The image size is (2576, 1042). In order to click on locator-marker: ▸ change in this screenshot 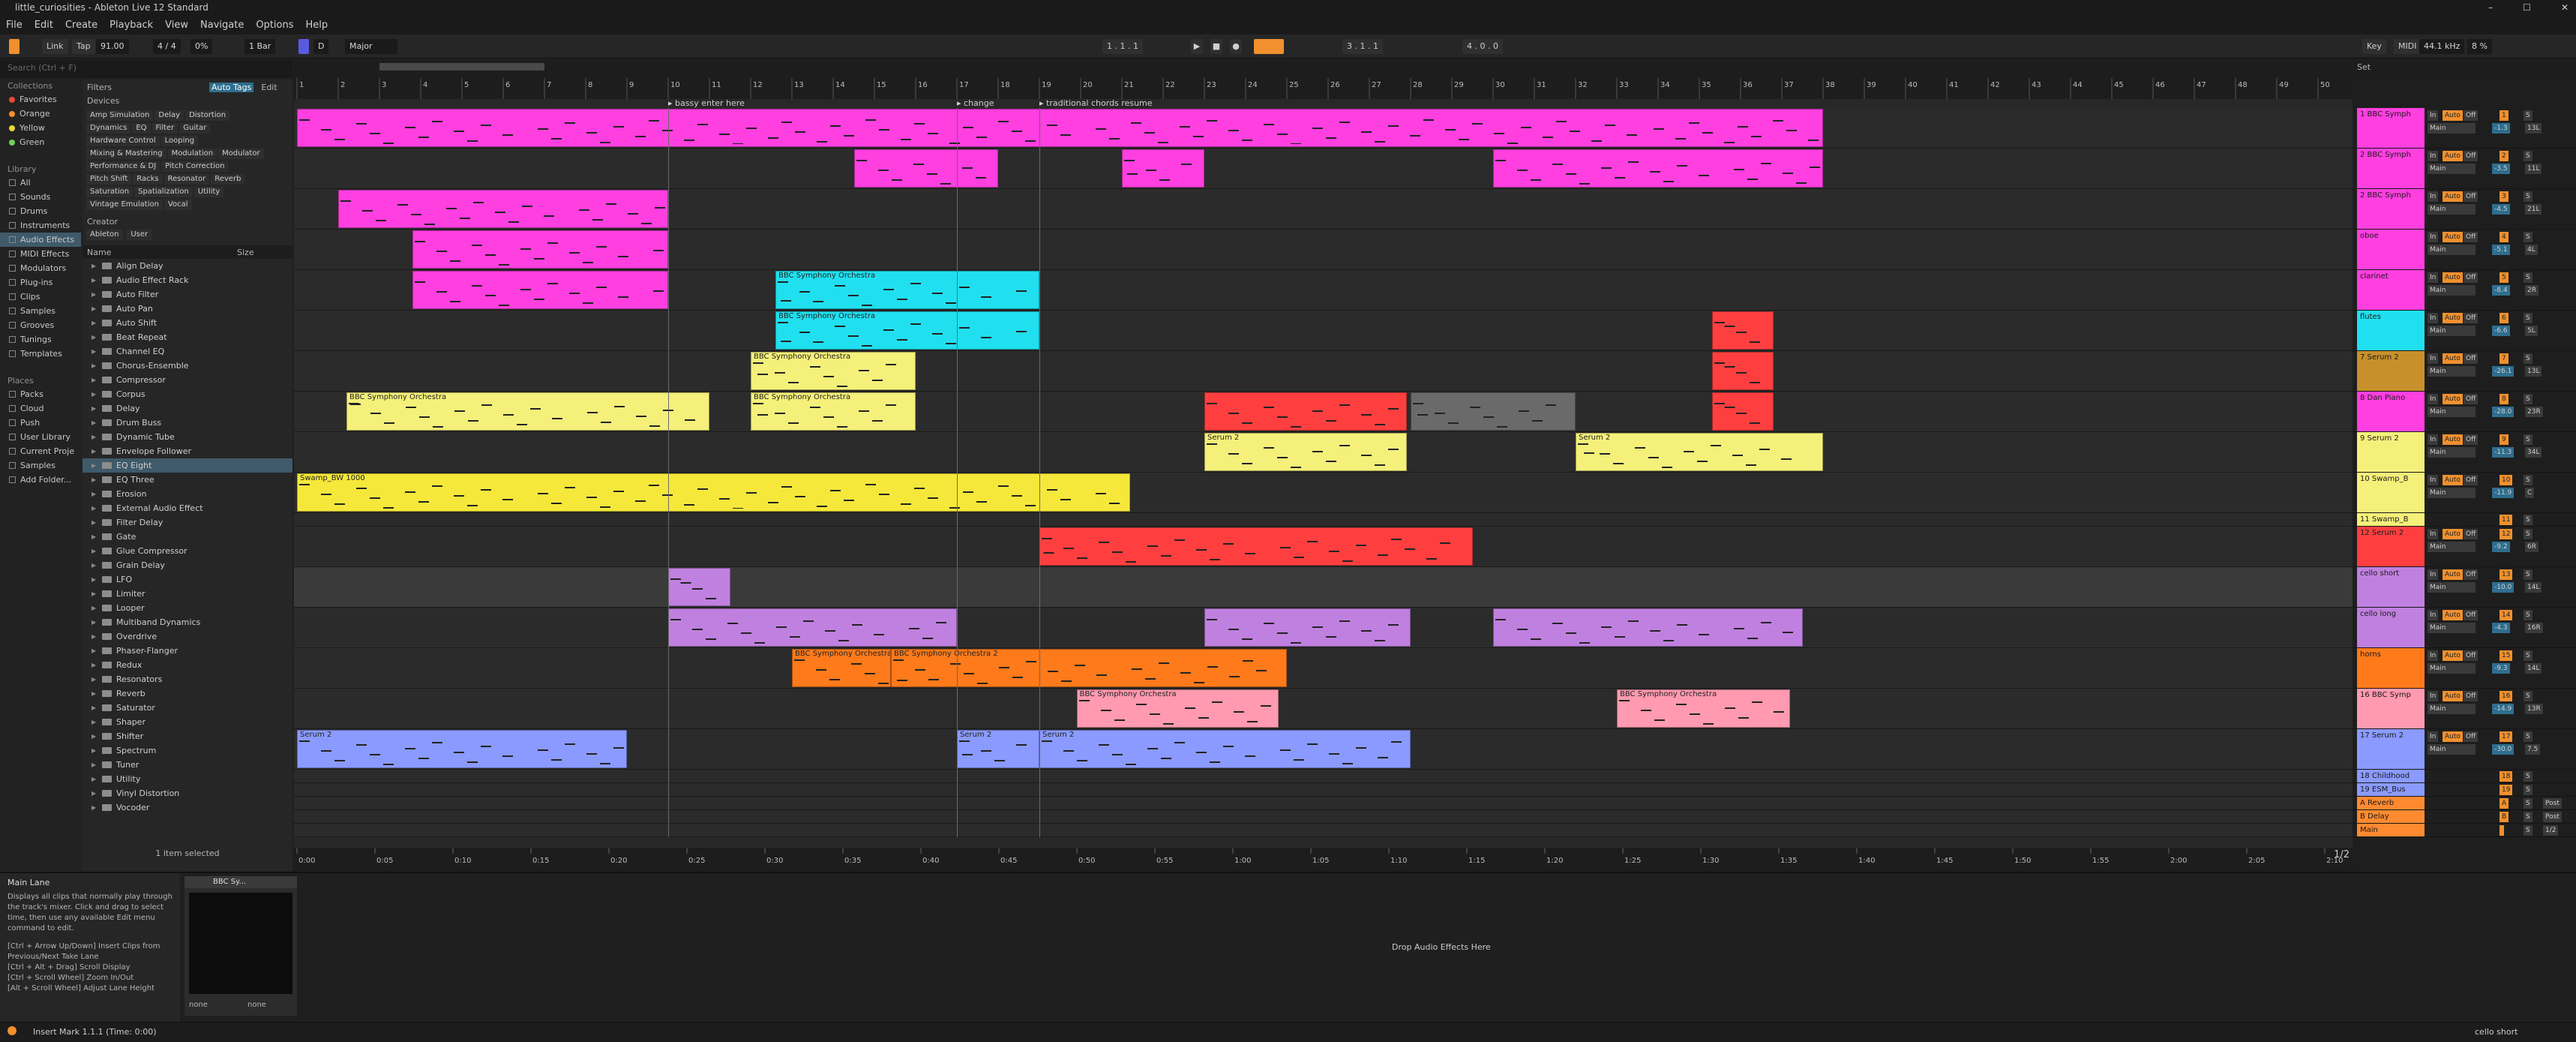, I will do `click(975, 104)`.